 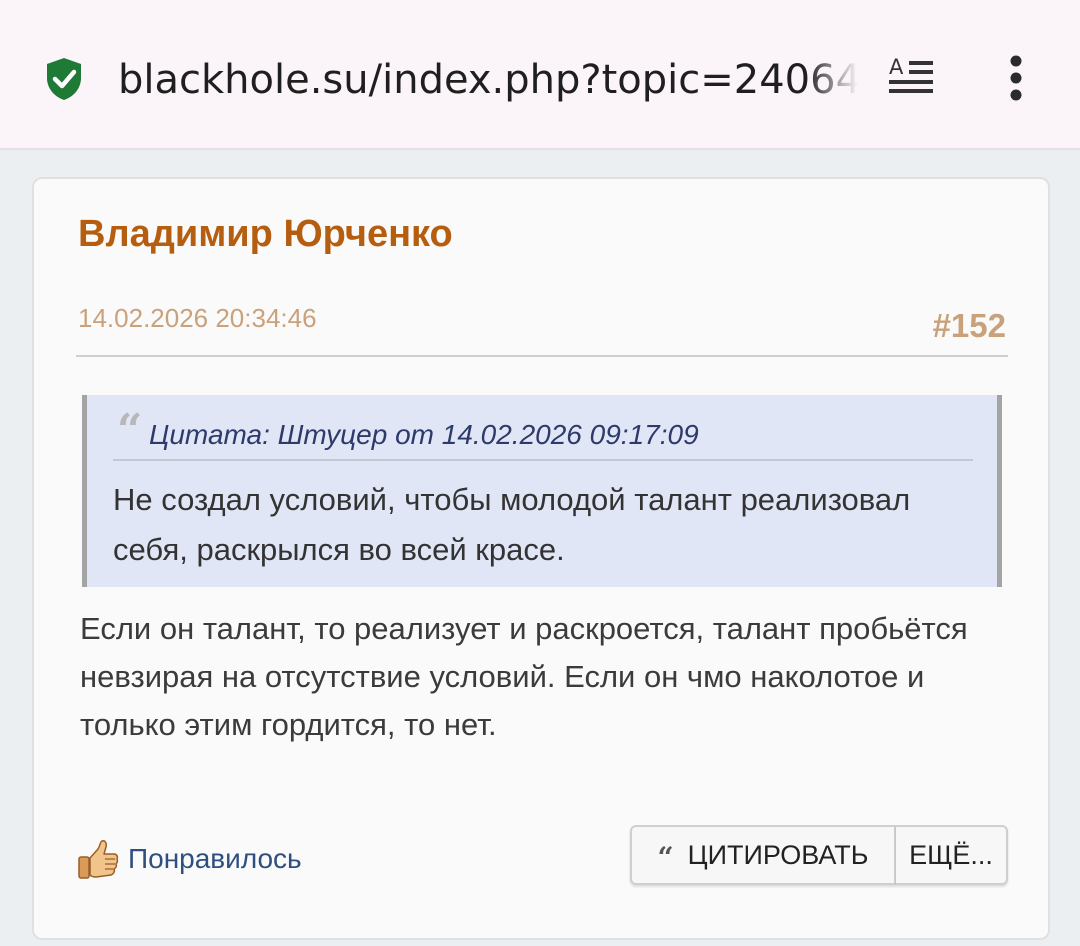 I want to click on quote-header: “ Цитата: Штуцер от 14.02.2026 09:17:09, so click(x=543, y=435).